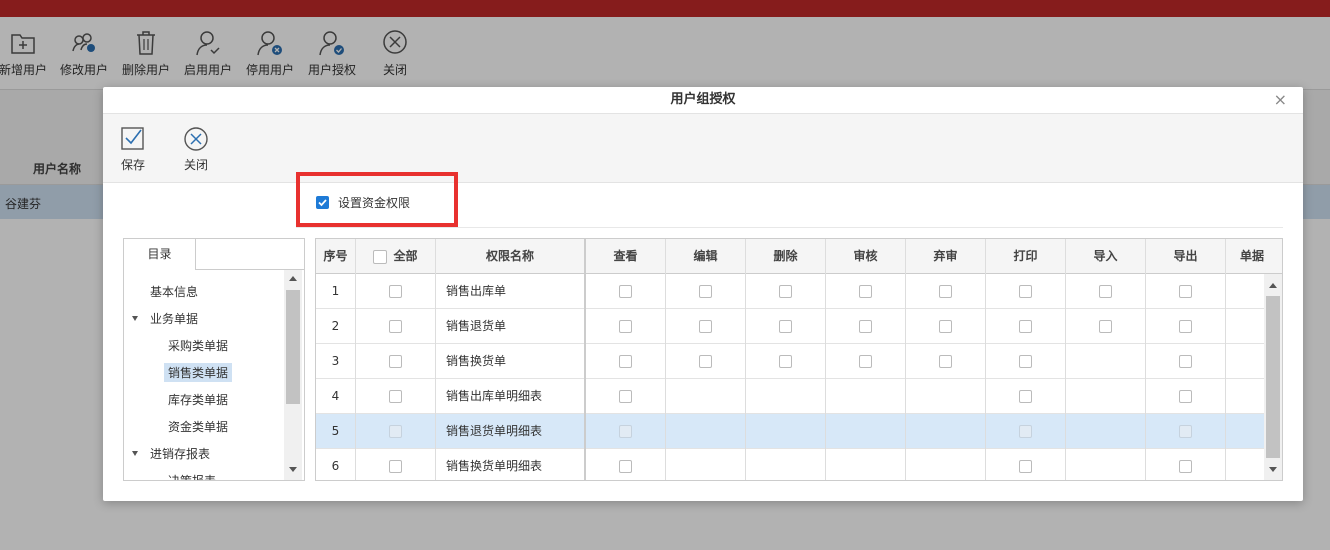  Describe the element at coordinates (380, 256) in the screenshot. I see `select-all-checkbox` at that location.